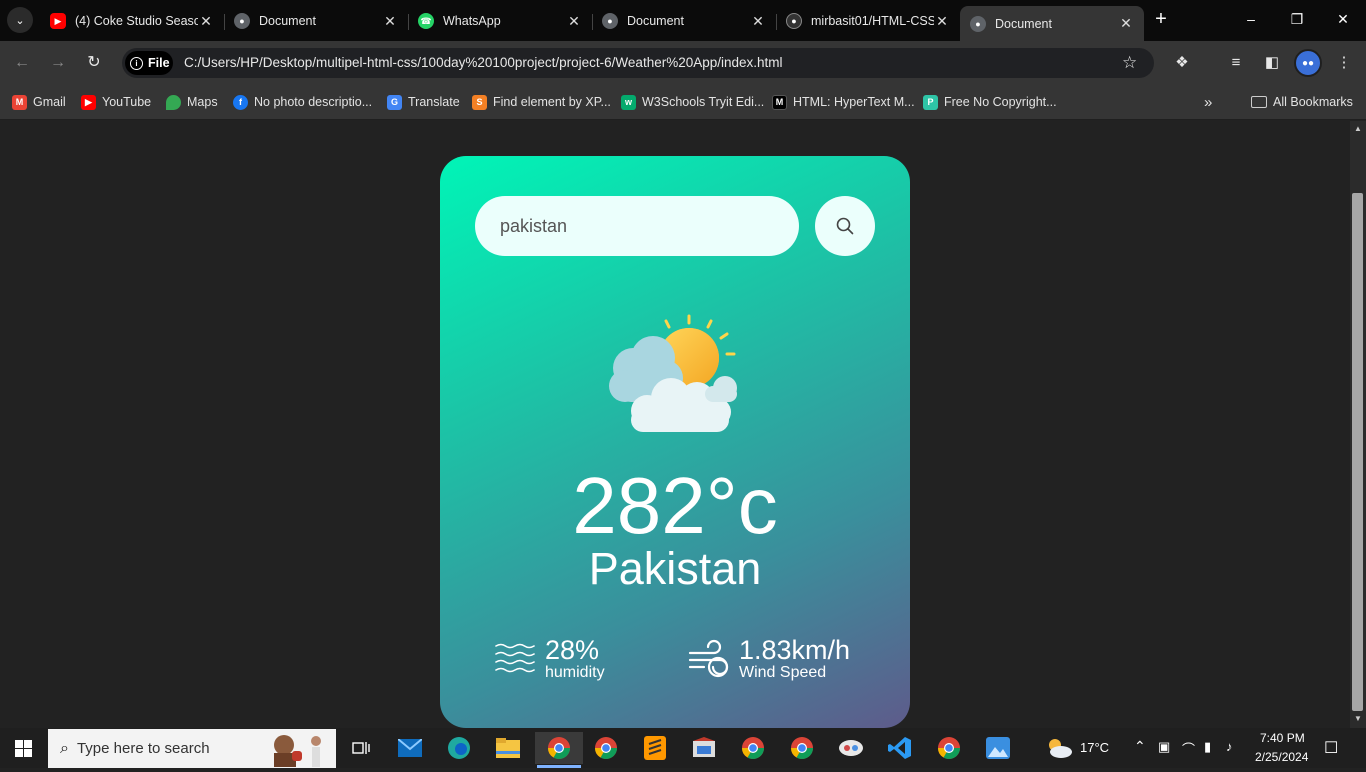  Describe the element at coordinates (851, 748) in the screenshot. I see `snipping-tool-icon` at that location.